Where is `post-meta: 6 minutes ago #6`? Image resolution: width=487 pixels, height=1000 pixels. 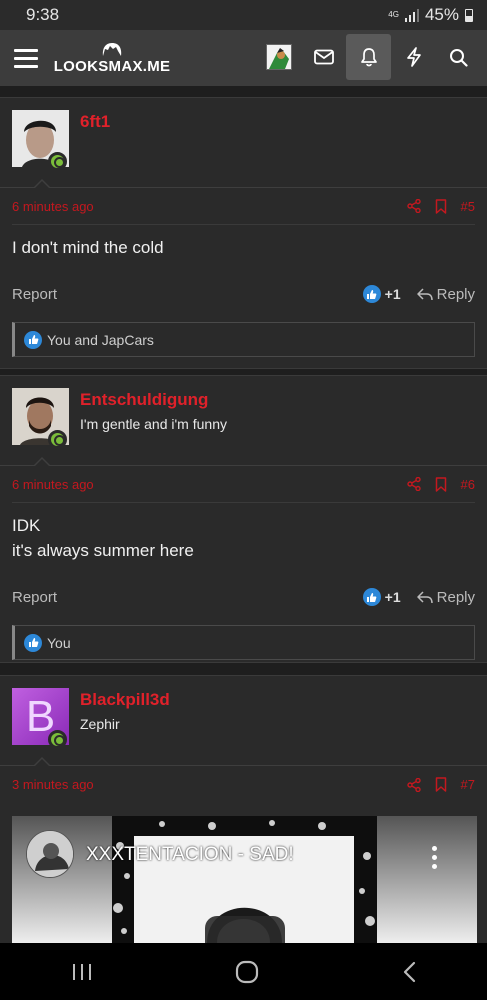
post-meta: 6 minutes ago #6 is located at coordinates (243, 484).